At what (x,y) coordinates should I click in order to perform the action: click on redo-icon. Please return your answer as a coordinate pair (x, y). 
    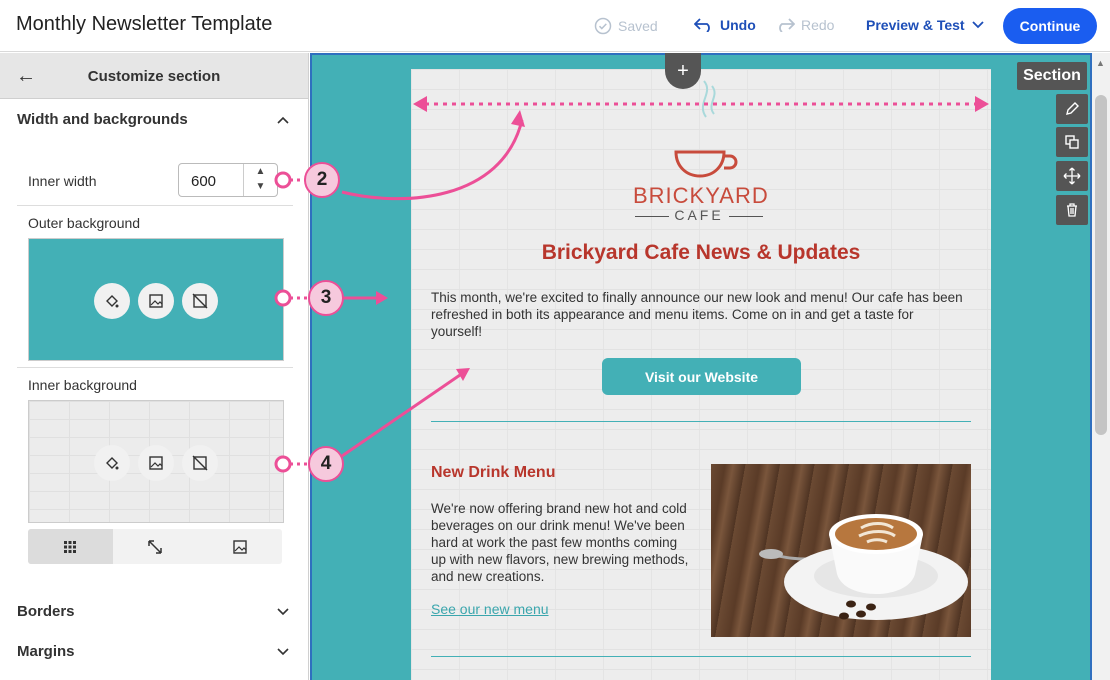
    Looking at the image, I should click on (787, 25).